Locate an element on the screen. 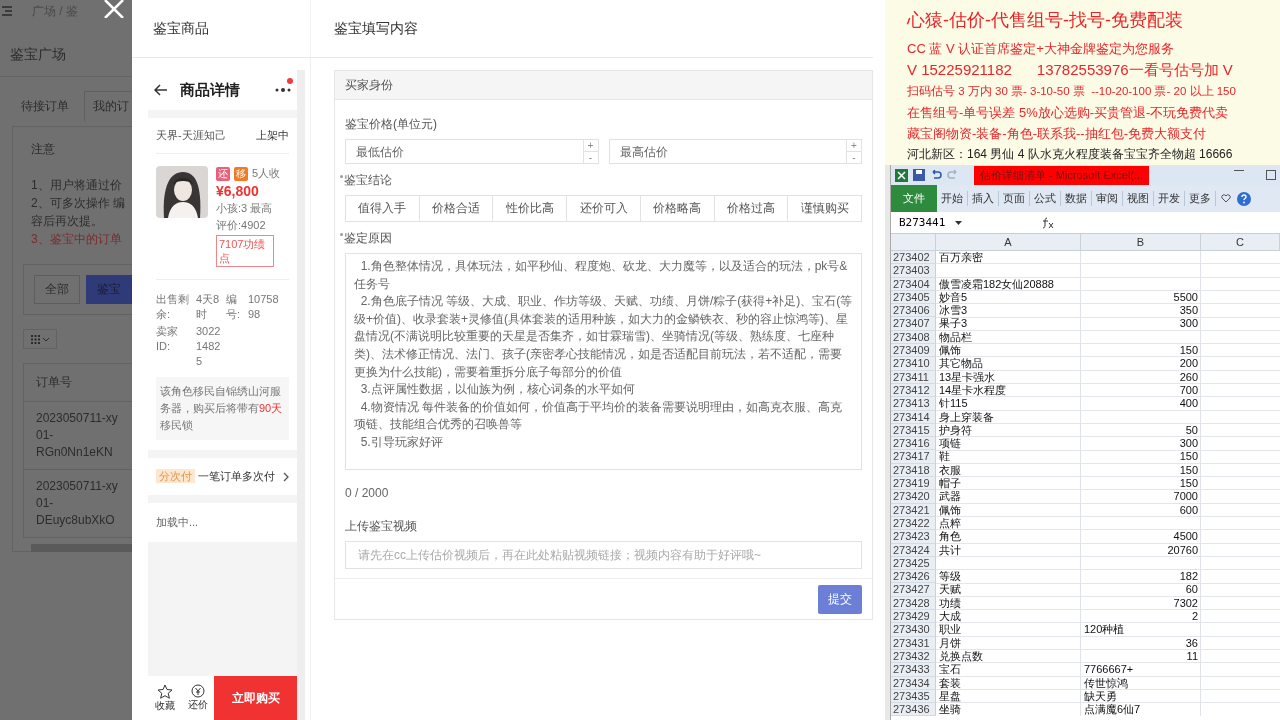  row-number: 273433 is located at coordinates (913, 670).